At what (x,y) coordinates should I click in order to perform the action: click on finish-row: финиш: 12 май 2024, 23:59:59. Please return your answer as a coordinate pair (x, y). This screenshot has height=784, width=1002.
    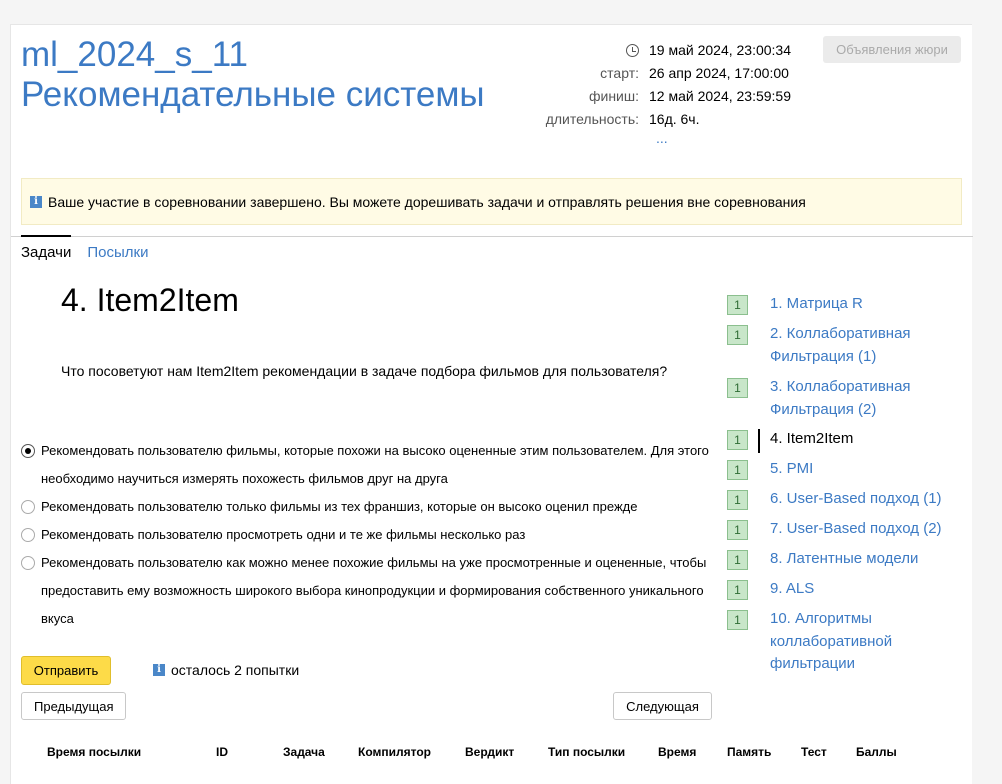
    Looking at the image, I should click on (661, 96).